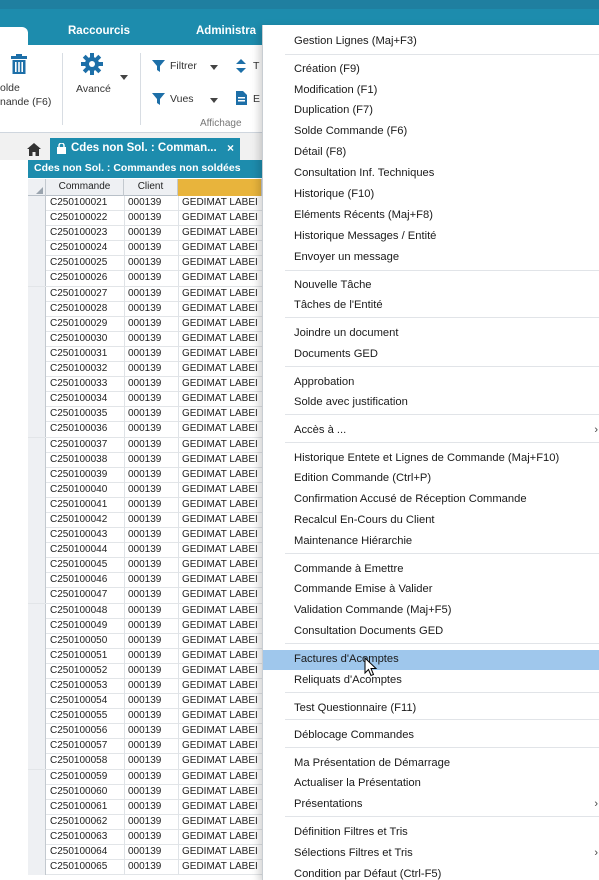 The height and width of the screenshot is (880, 599). What do you see at coordinates (431, 872) in the screenshot?
I see `menu-item: Condition par Défaut (Ctrl-F5)` at bounding box center [431, 872].